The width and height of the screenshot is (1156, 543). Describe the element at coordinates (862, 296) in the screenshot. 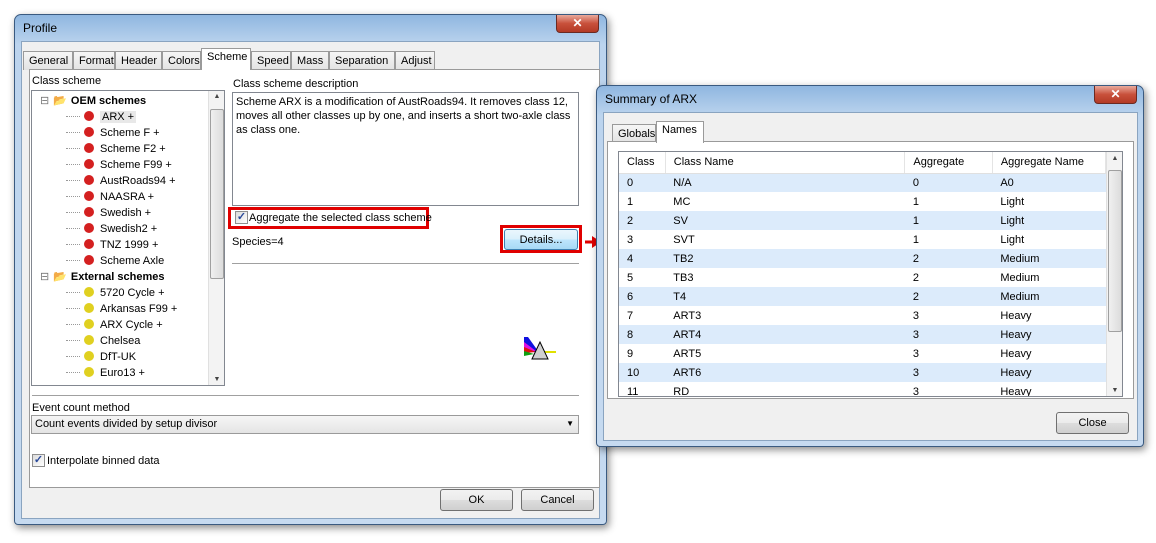

I see `table-row: 6 T4 2 Medium` at that location.